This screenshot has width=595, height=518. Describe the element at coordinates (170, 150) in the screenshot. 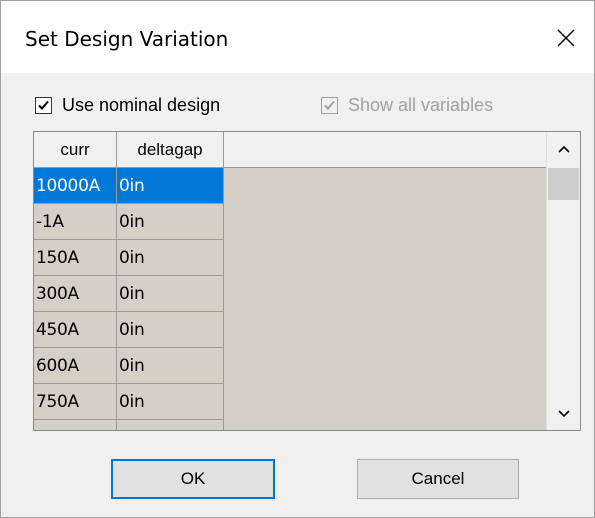

I see `column-header-deltagap: deltagap` at that location.